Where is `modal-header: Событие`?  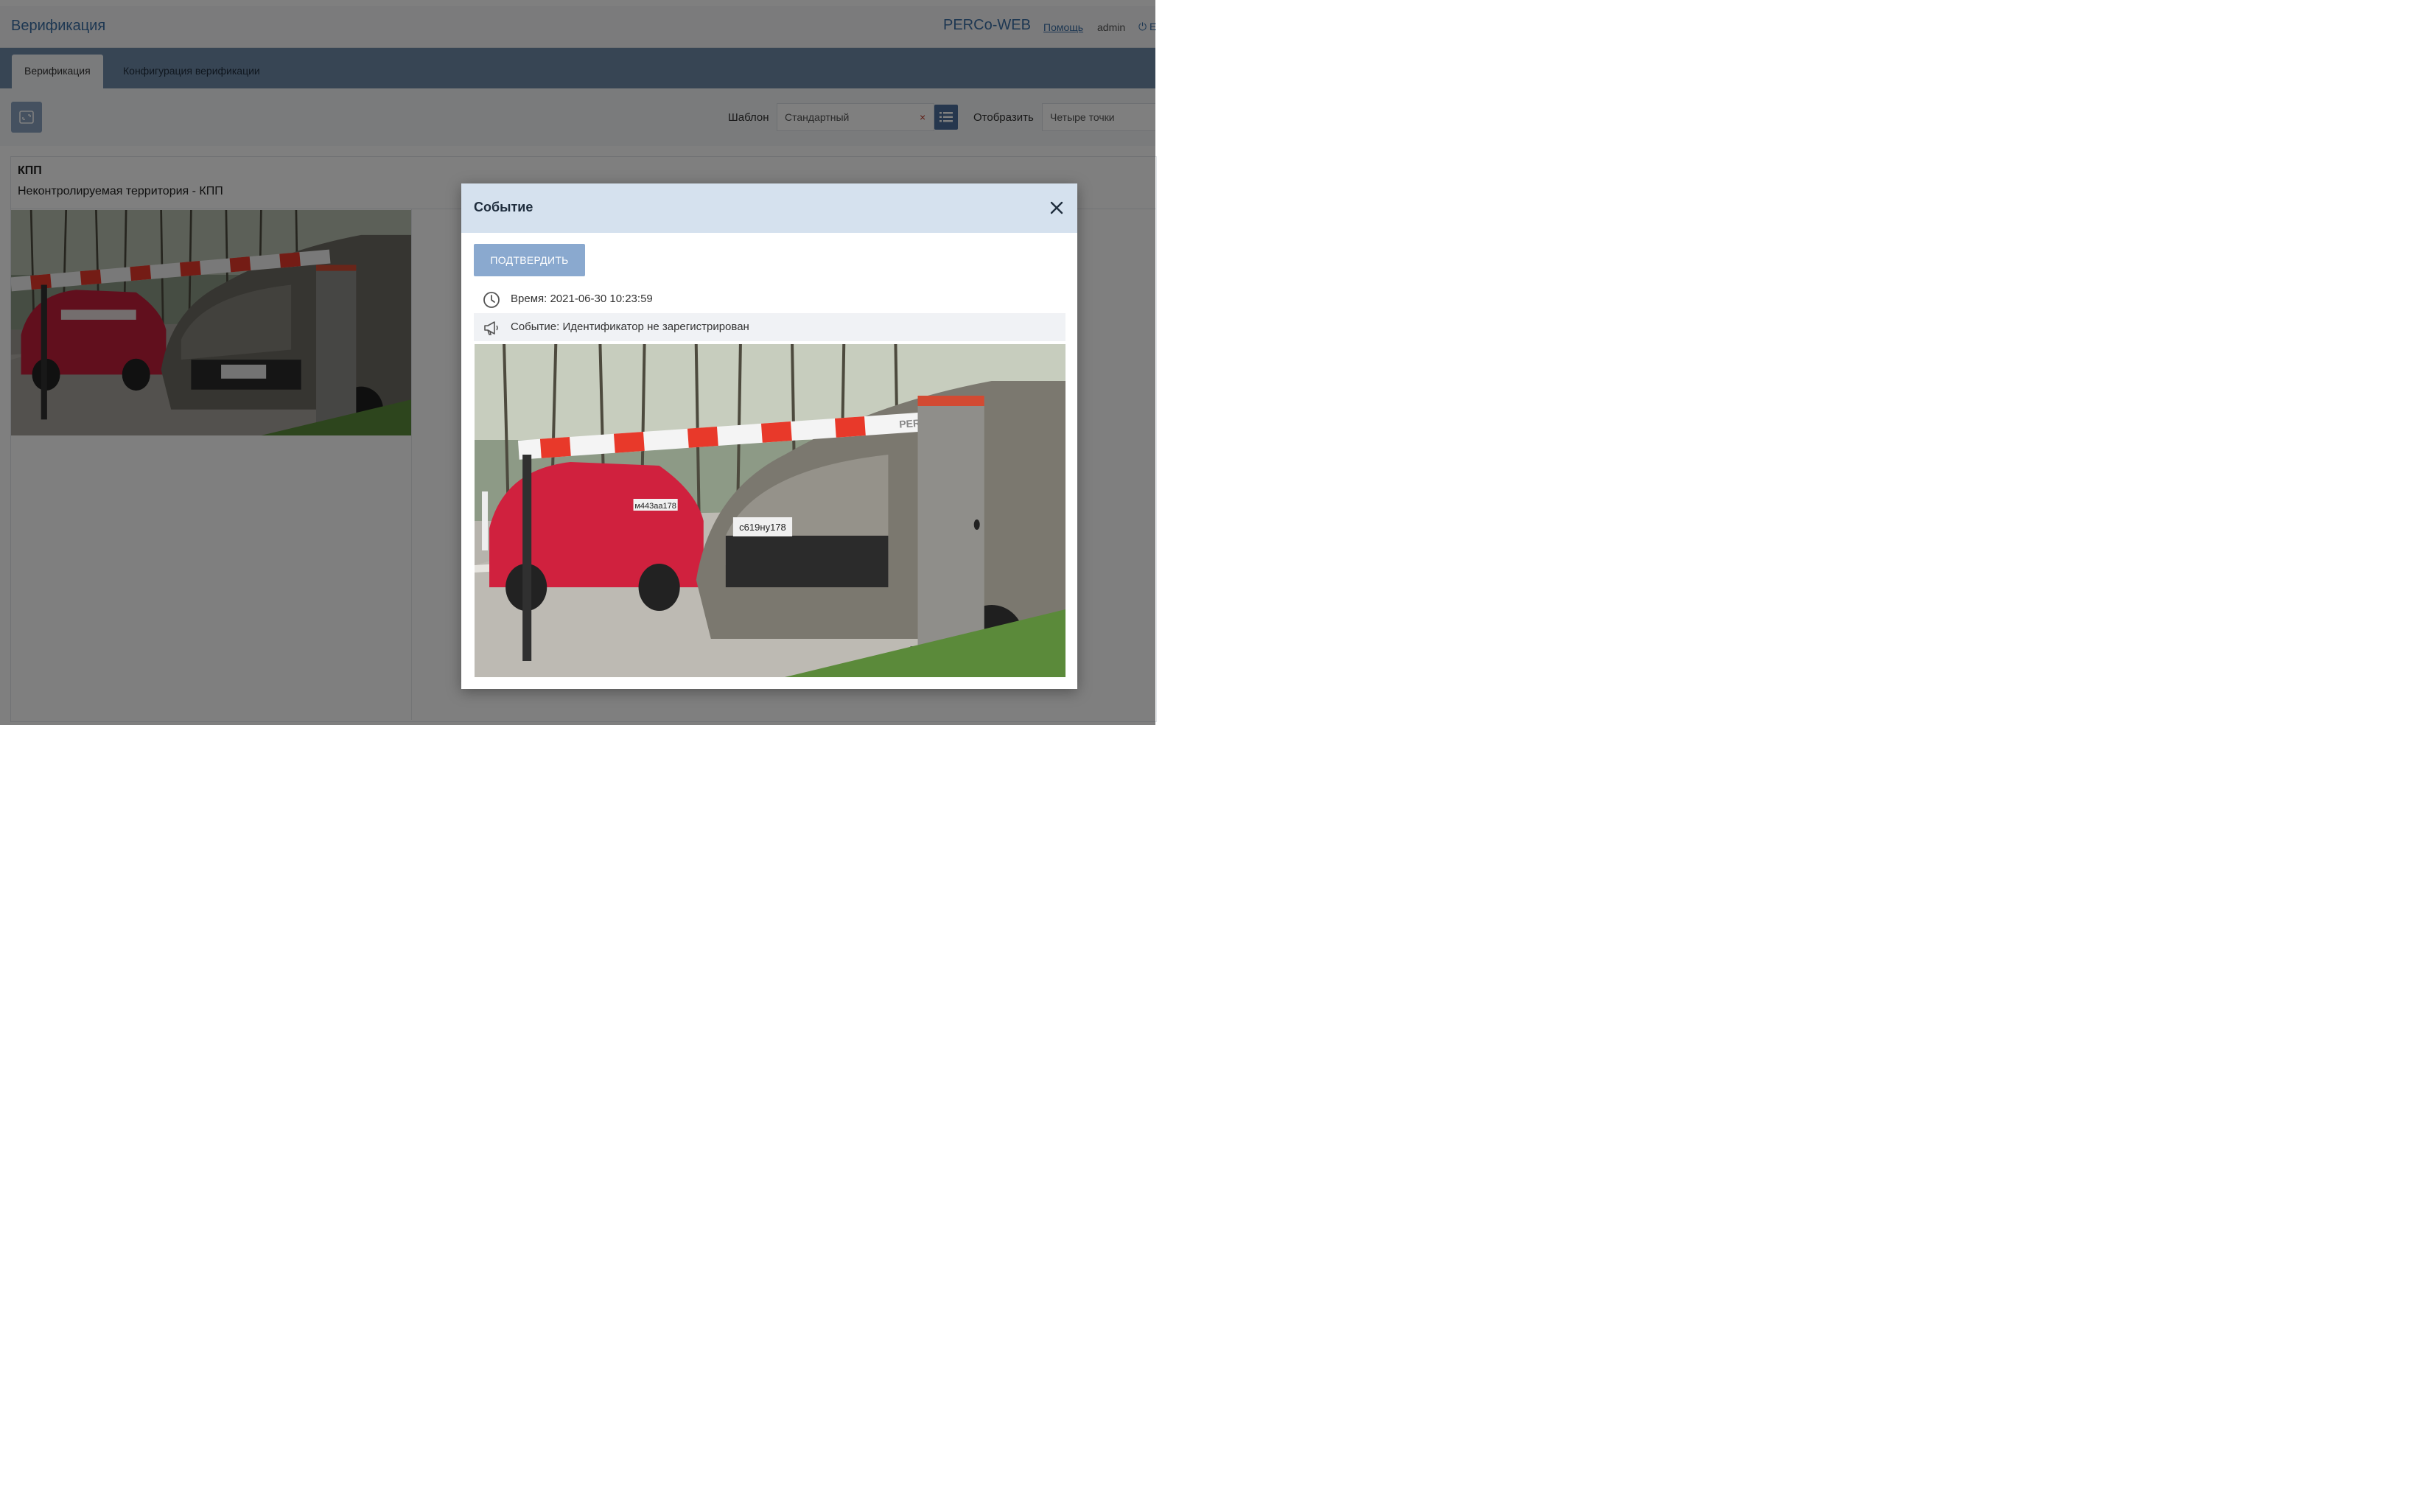 modal-header: Событие is located at coordinates (769, 208).